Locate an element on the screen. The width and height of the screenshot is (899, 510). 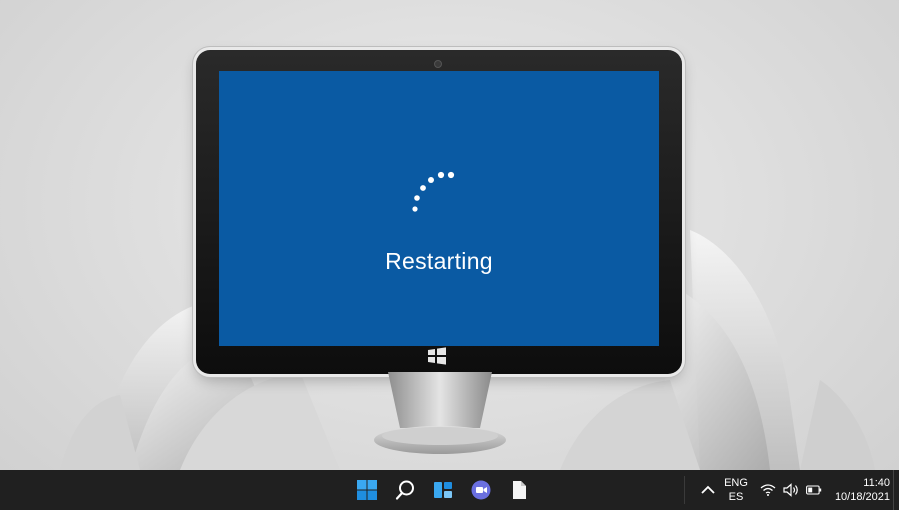
keyboard-layout-label: ES is located at coordinates (736, 497).